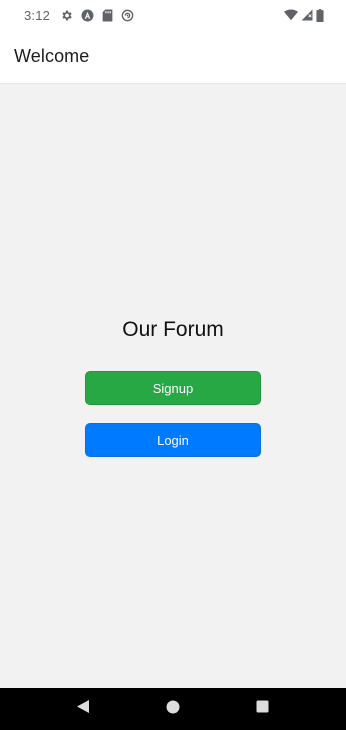 The height and width of the screenshot is (730, 346). I want to click on forum-title: Our Forum, so click(173, 329).